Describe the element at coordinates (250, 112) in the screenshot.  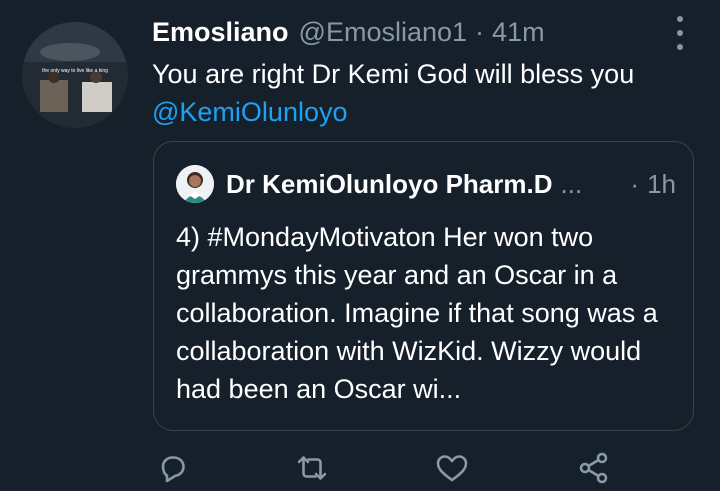
I see `mention-link: @KemiOlunloyo` at that location.